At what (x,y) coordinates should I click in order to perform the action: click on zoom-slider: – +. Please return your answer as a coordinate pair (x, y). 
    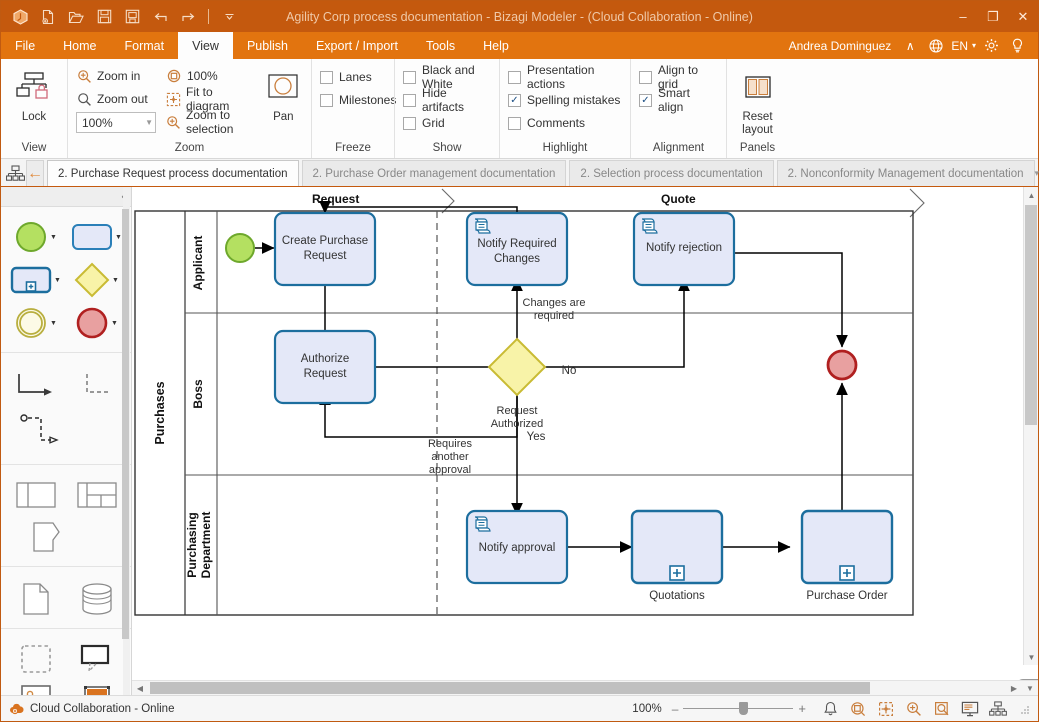
    Looking at the image, I should click on (739, 708).